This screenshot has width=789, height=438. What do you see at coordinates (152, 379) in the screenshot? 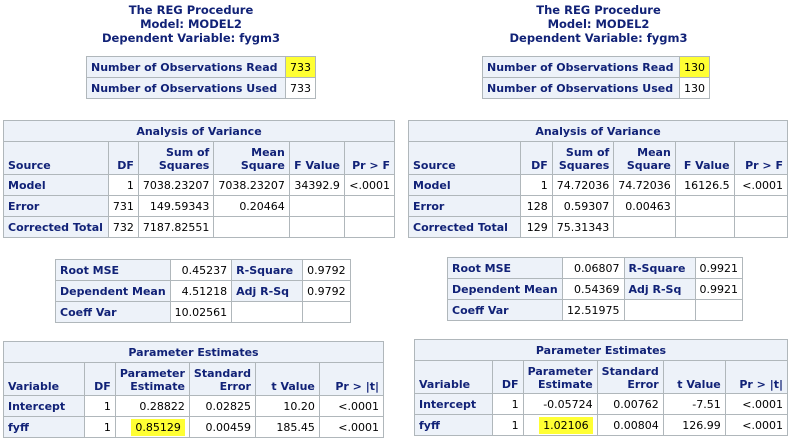
I see `col-estimate: Parameter Estimate` at bounding box center [152, 379].